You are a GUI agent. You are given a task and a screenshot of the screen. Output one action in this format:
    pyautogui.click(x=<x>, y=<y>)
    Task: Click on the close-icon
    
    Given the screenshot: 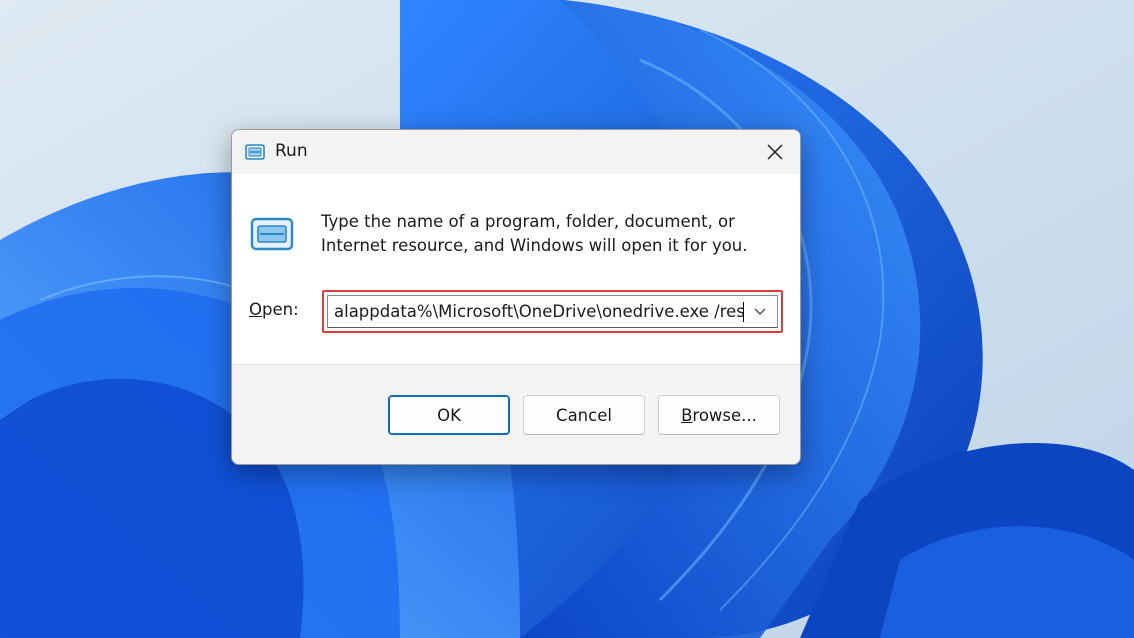 What is the action you would take?
    pyautogui.click(x=775, y=152)
    